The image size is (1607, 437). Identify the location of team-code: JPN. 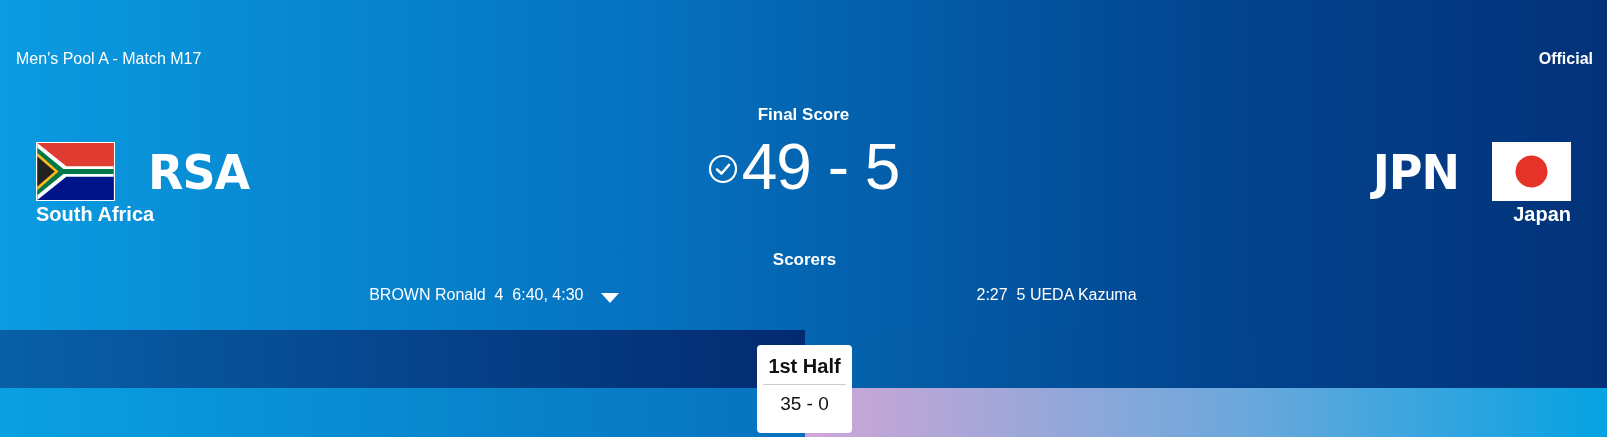
(1415, 171).